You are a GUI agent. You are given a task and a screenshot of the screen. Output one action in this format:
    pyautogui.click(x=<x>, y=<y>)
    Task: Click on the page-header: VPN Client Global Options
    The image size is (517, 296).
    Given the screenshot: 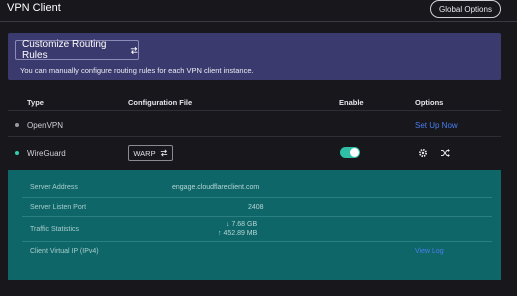 What is the action you would take?
    pyautogui.click(x=258, y=11)
    